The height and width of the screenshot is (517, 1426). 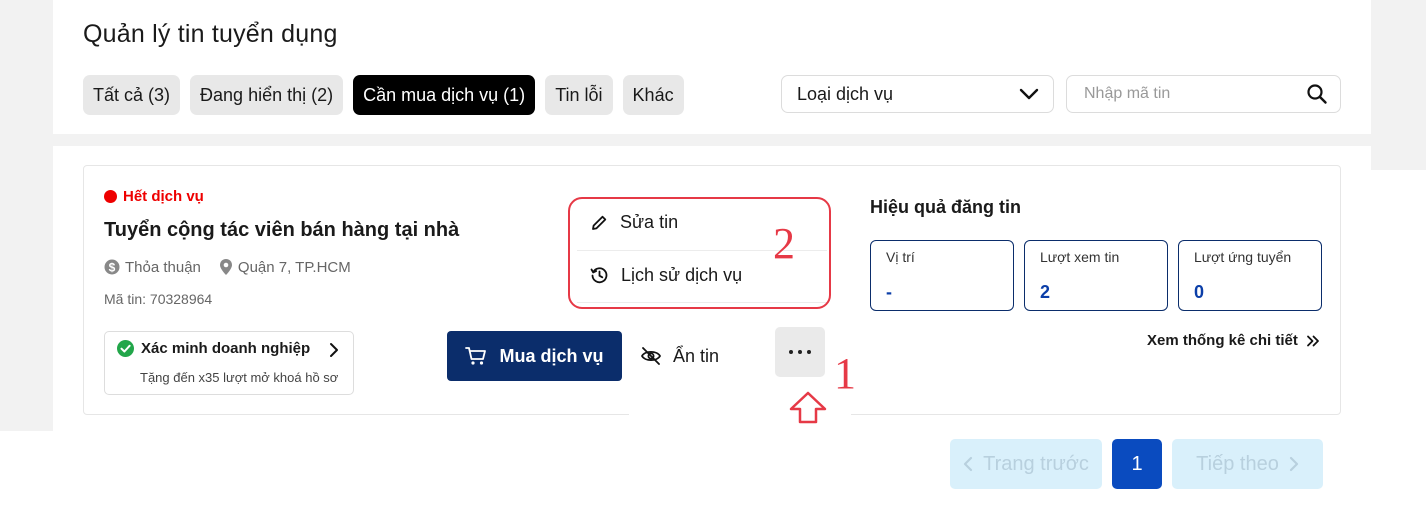 I want to click on search-icon, so click(x=1317, y=94).